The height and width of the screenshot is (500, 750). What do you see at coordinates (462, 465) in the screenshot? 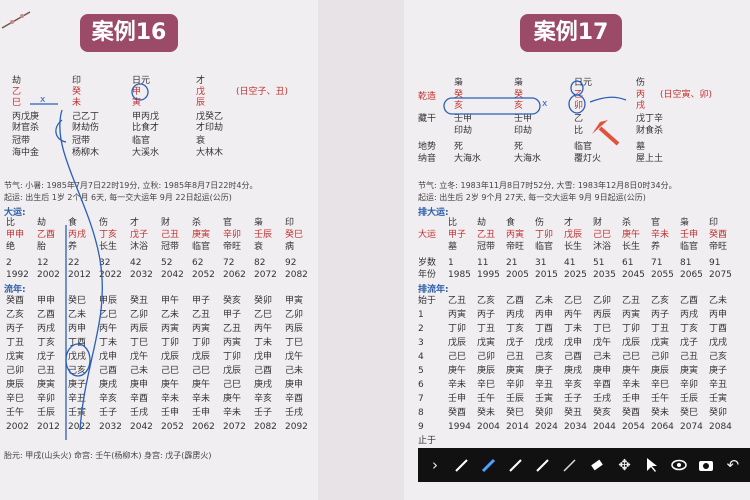
I see `pen-icon` at bounding box center [462, 465].